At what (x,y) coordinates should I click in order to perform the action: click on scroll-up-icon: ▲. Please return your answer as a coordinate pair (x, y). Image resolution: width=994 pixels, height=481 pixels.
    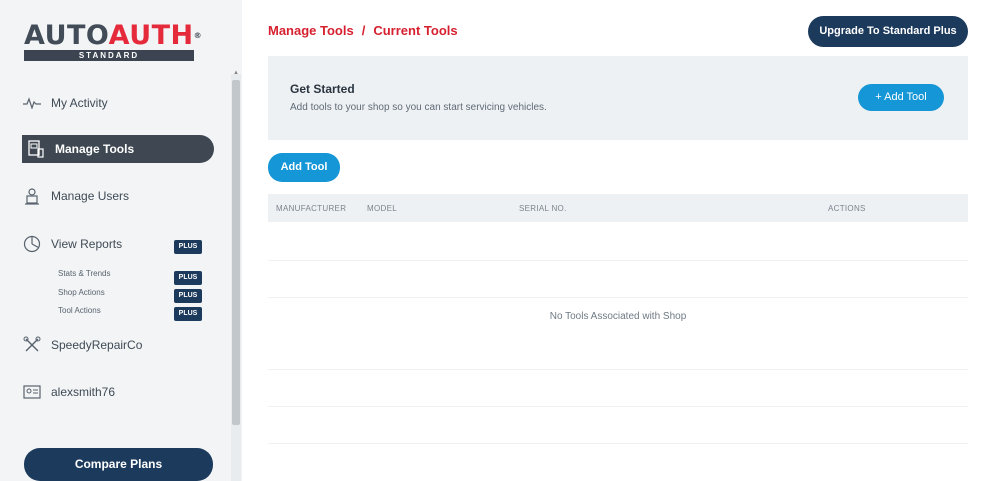
    Looking at the image, I should click on (236, 73).